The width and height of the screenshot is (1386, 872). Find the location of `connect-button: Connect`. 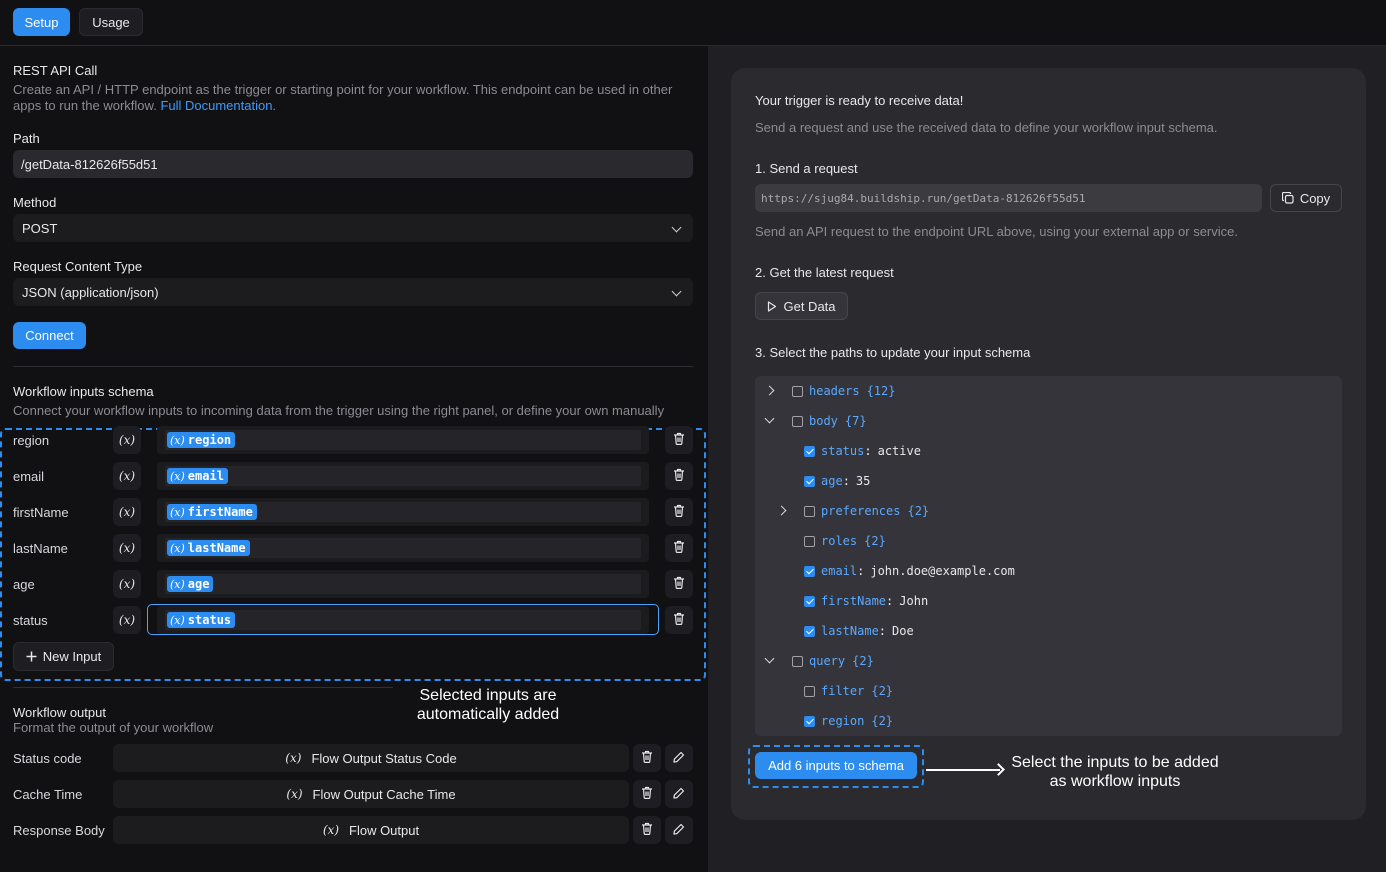

connect-button: Connect is located at coordinates (49, 335).